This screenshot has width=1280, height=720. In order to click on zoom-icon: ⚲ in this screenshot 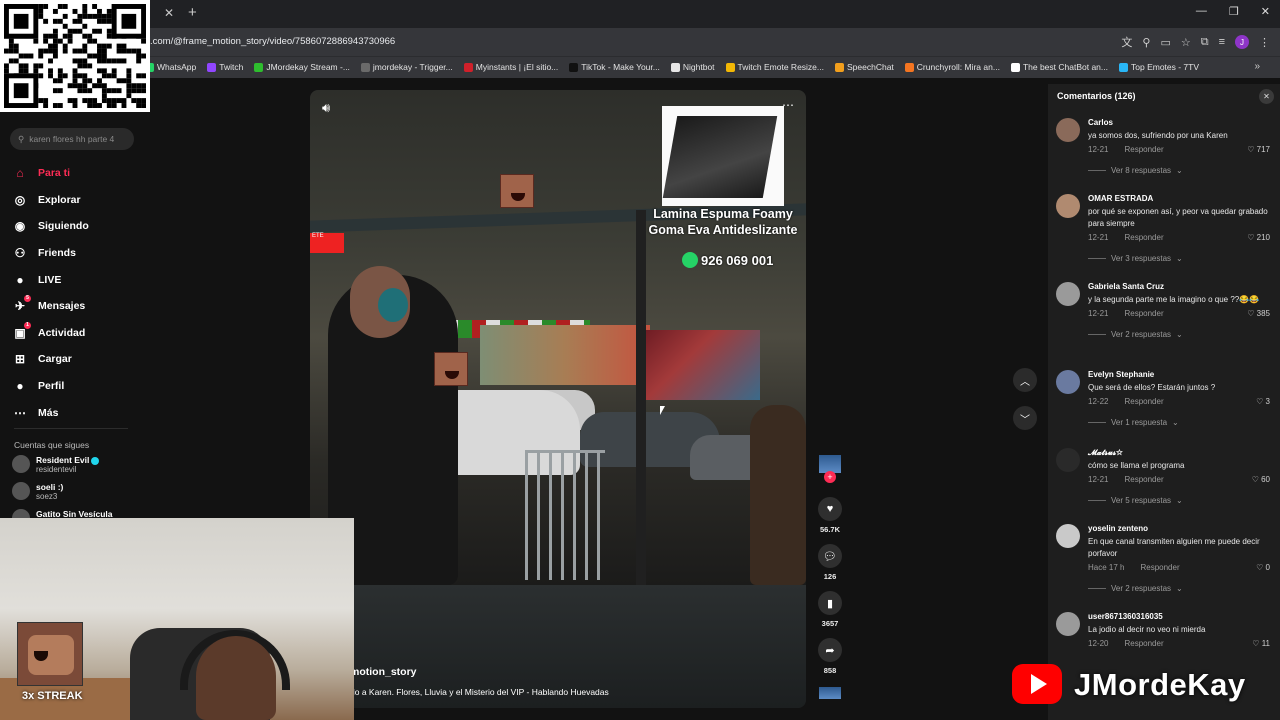, I will do `click(1146, 42)`.